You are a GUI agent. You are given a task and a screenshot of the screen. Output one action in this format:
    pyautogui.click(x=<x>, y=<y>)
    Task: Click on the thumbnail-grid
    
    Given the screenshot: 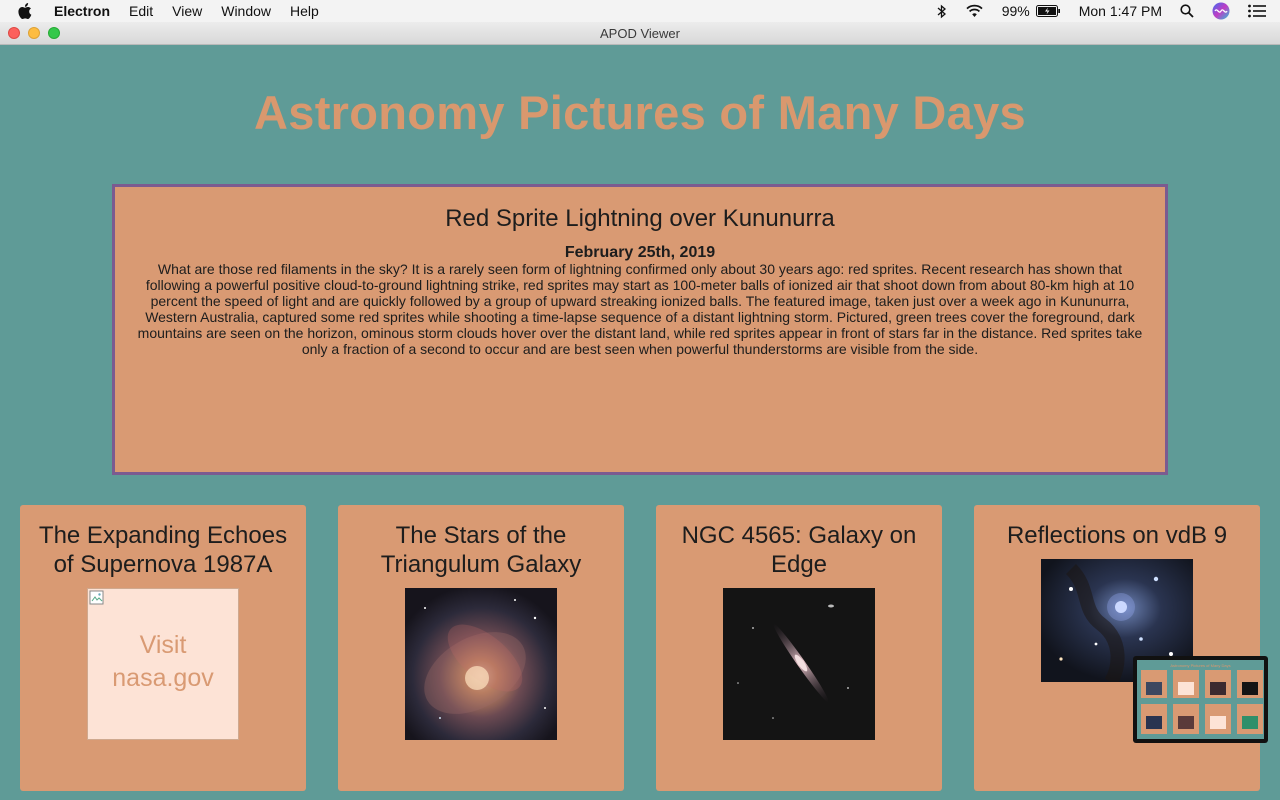 What is the action you would take?
    pyautogui.click(x=1202, y=702)
    